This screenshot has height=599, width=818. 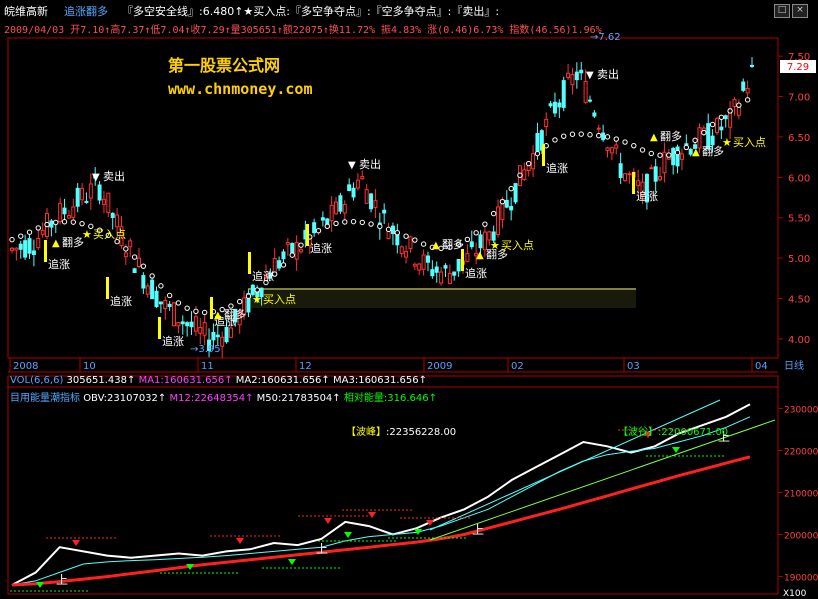 I want to click on price-ytick-label: 7.00, so click(x=799, y=98).